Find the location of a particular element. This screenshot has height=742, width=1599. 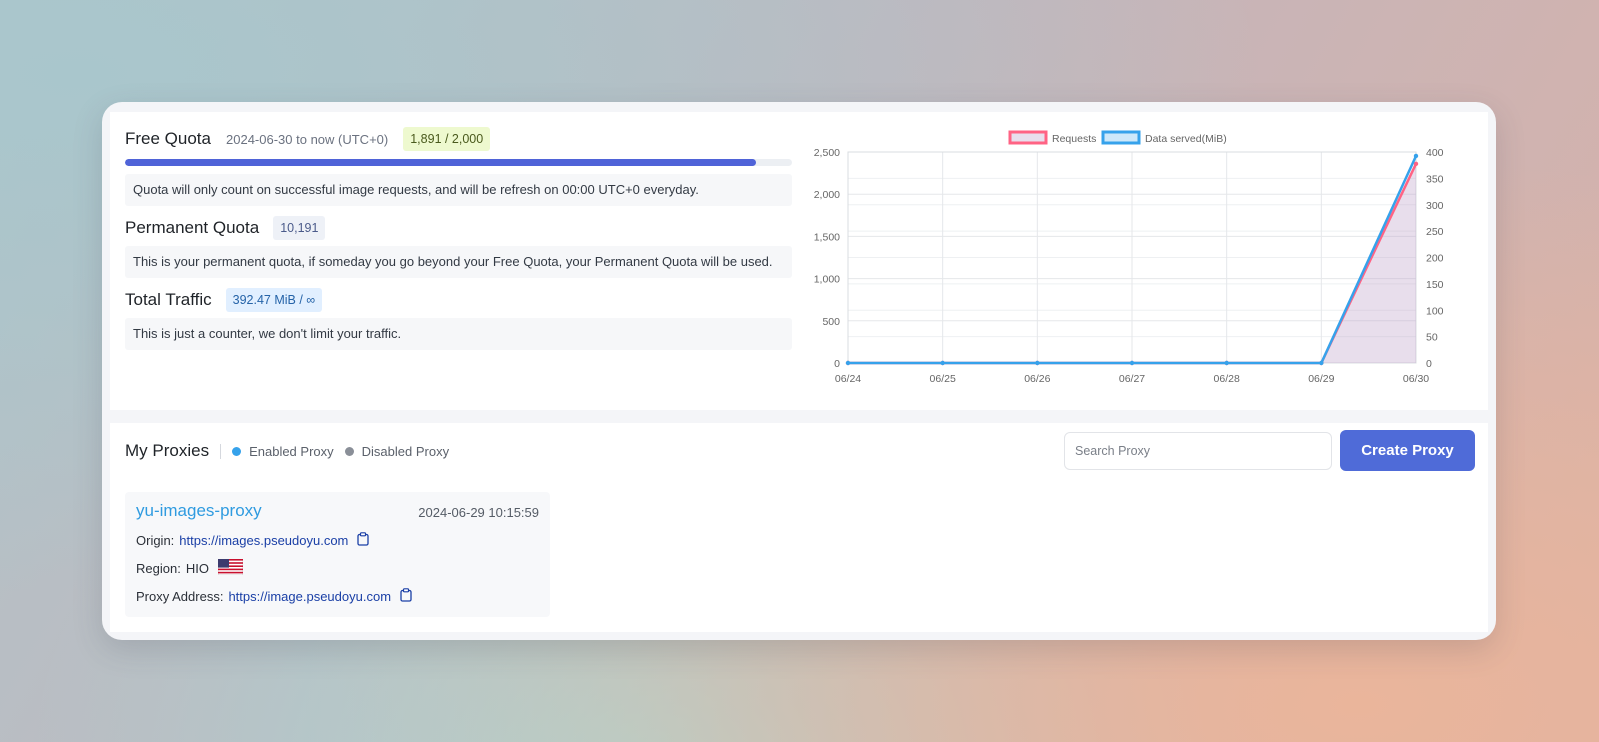

free-quota-period: 2024-06-30 to now (UTC+0) is located at coordinates (307, 139).